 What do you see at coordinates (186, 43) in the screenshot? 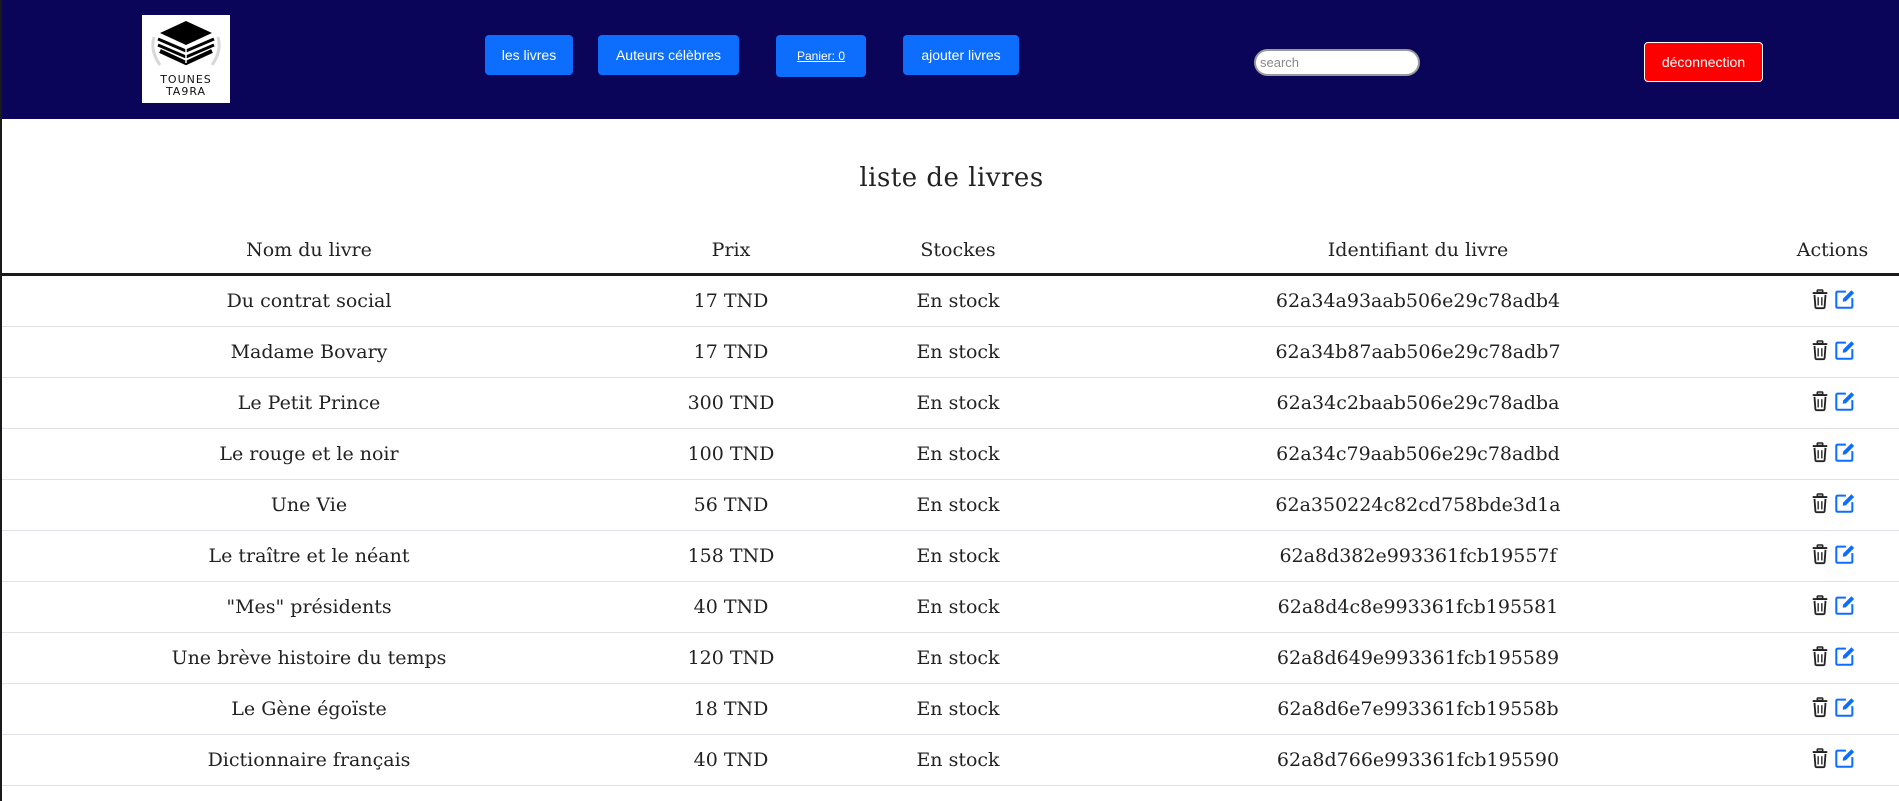
I see `book-stack-icon` at bounding box center [186, 43].